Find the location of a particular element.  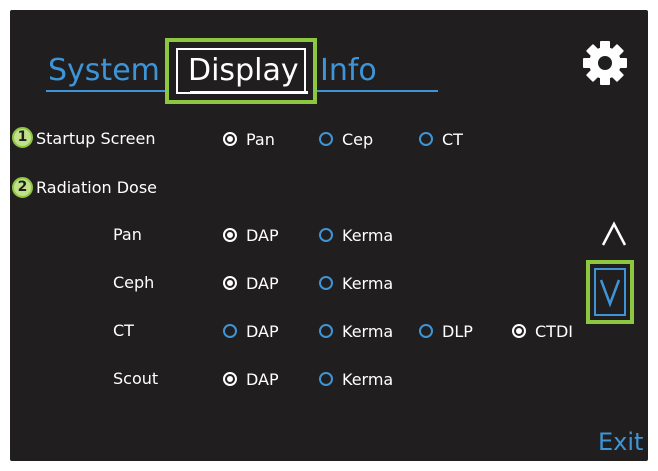

chevron-down-icon is located at coordinates (610, 293).